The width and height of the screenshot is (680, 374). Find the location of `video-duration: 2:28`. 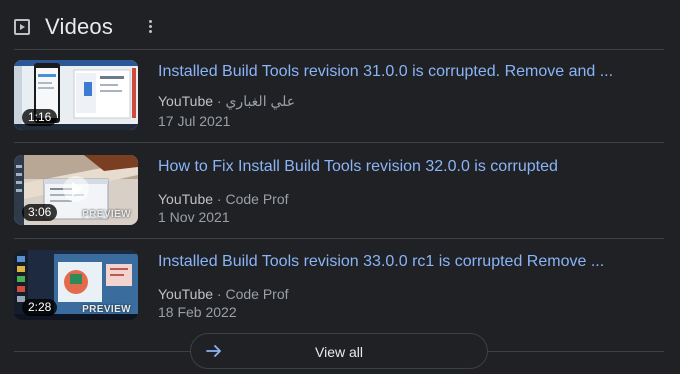

video-duration: 2:28 is located at coordinates (40, 307).